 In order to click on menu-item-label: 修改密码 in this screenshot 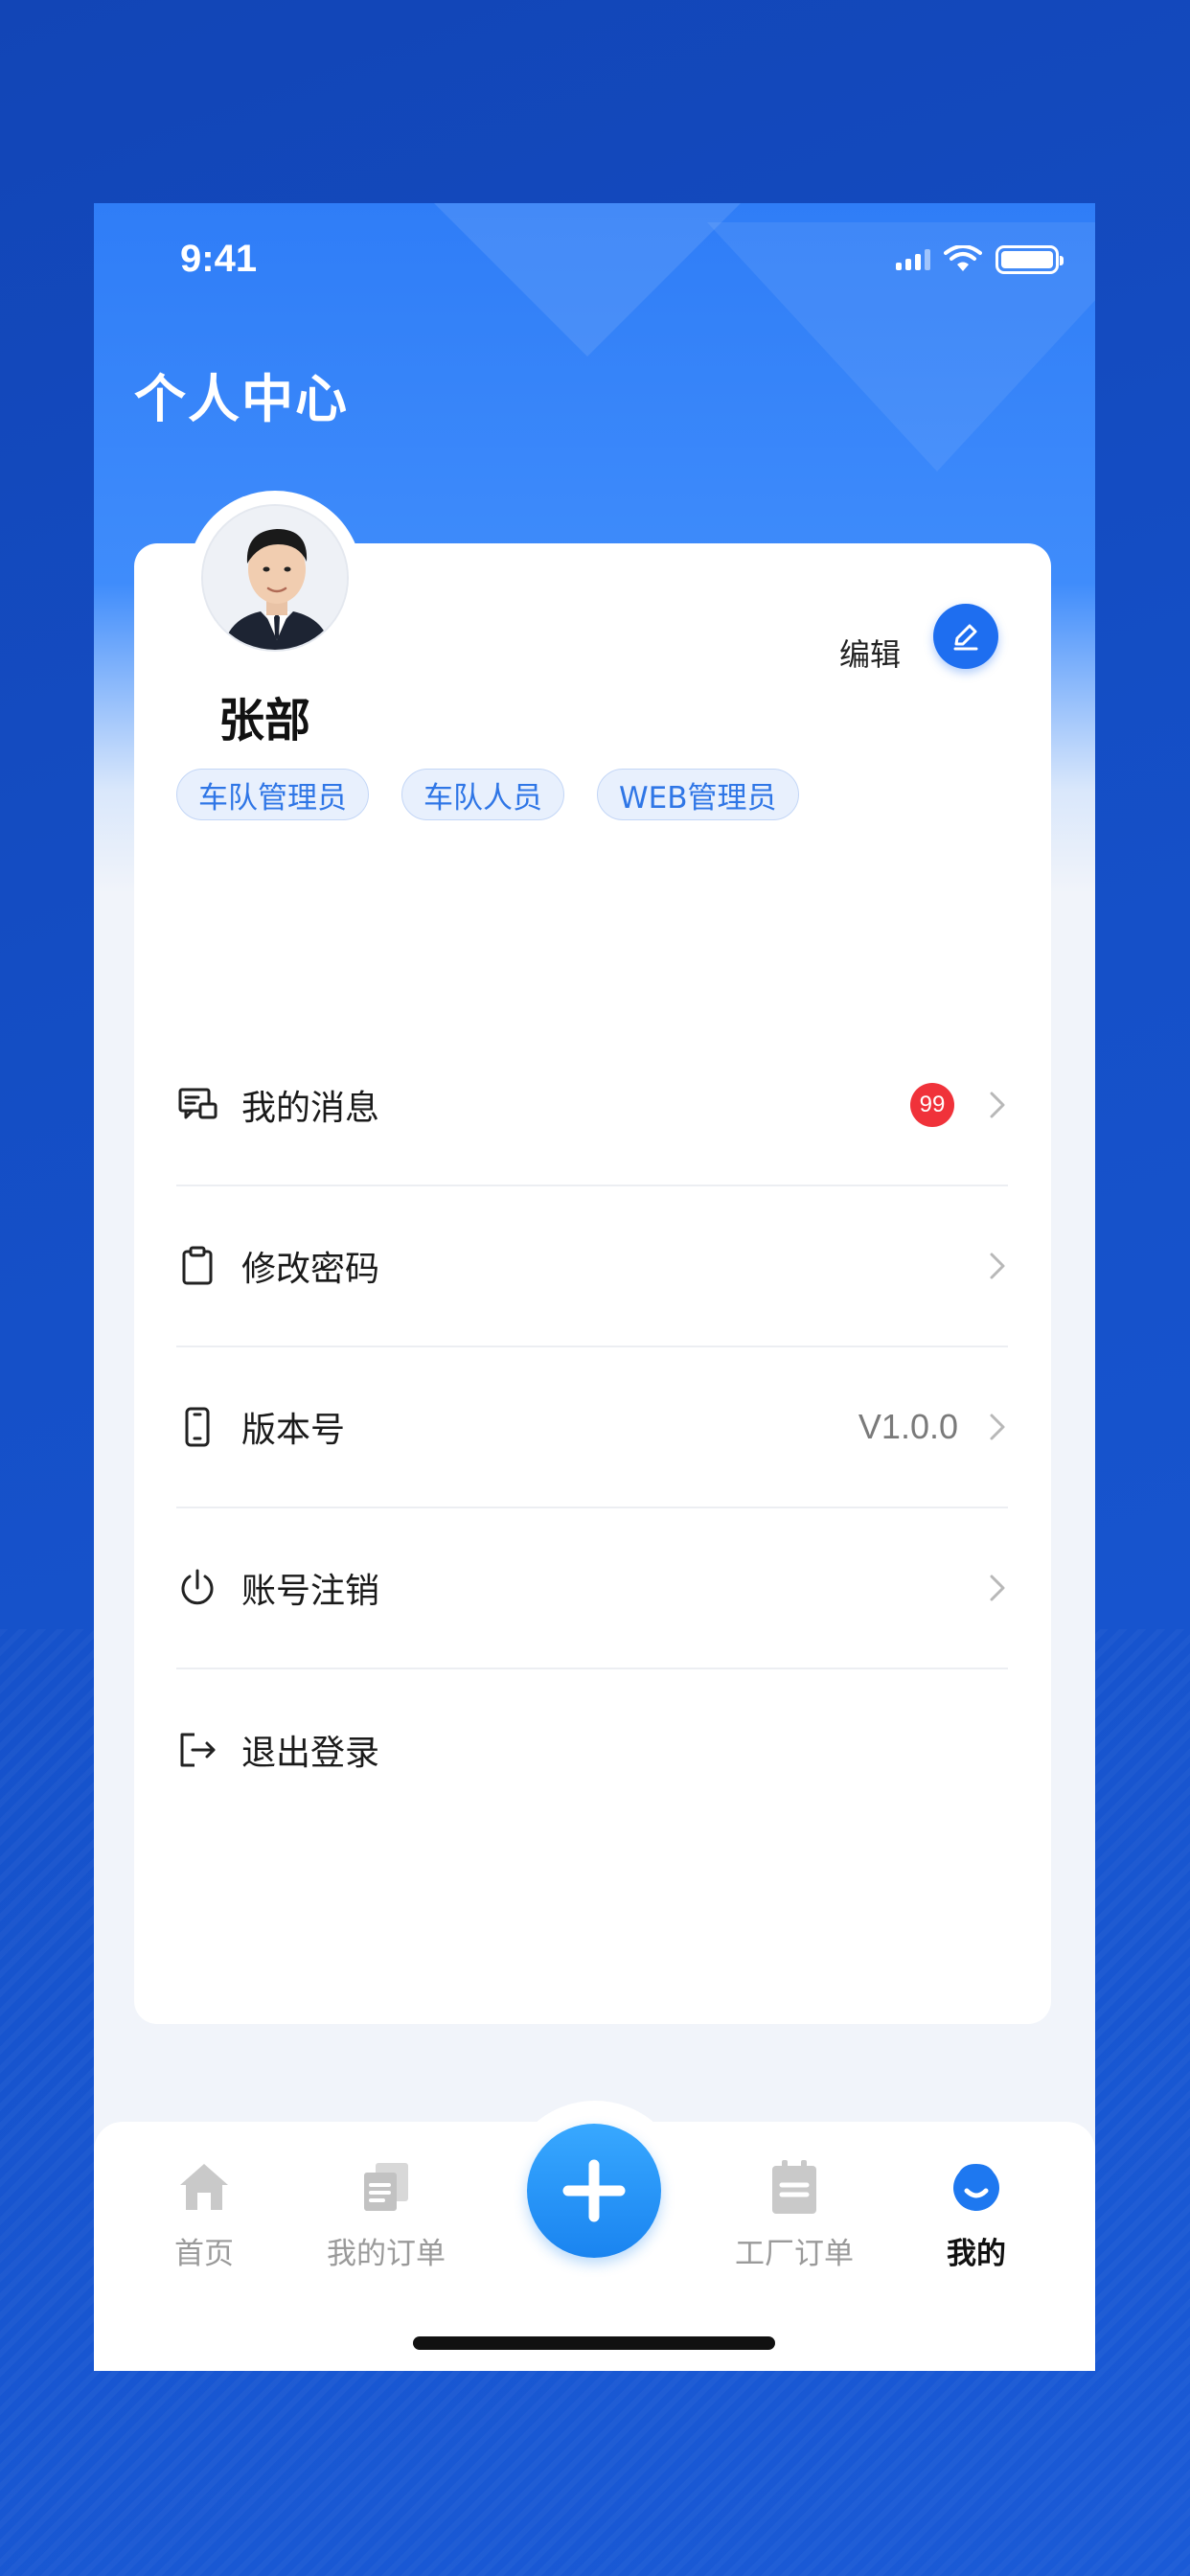, I will do `click(311, 1269)`.